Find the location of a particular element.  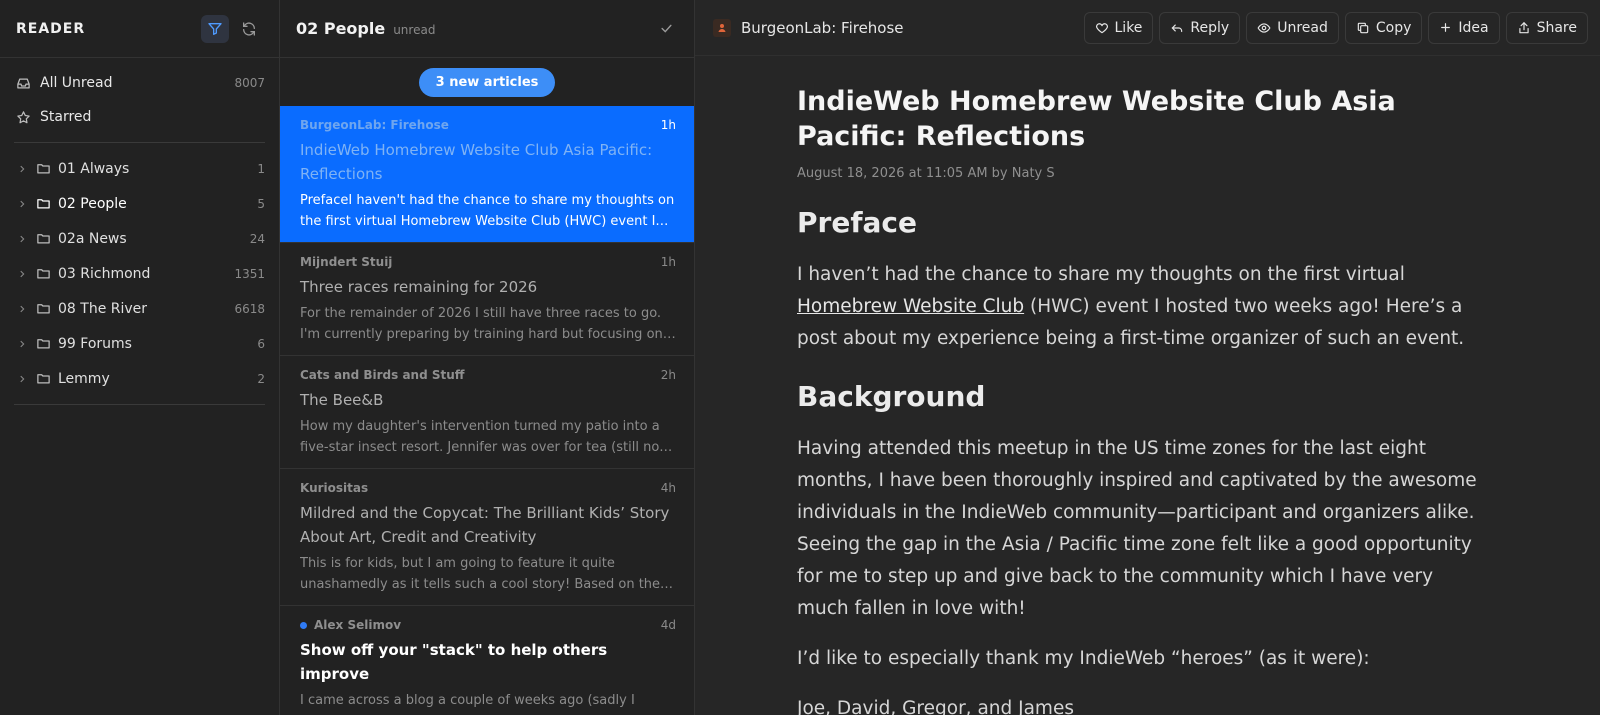

sidebar-divider is located at coordinates (139, 142).